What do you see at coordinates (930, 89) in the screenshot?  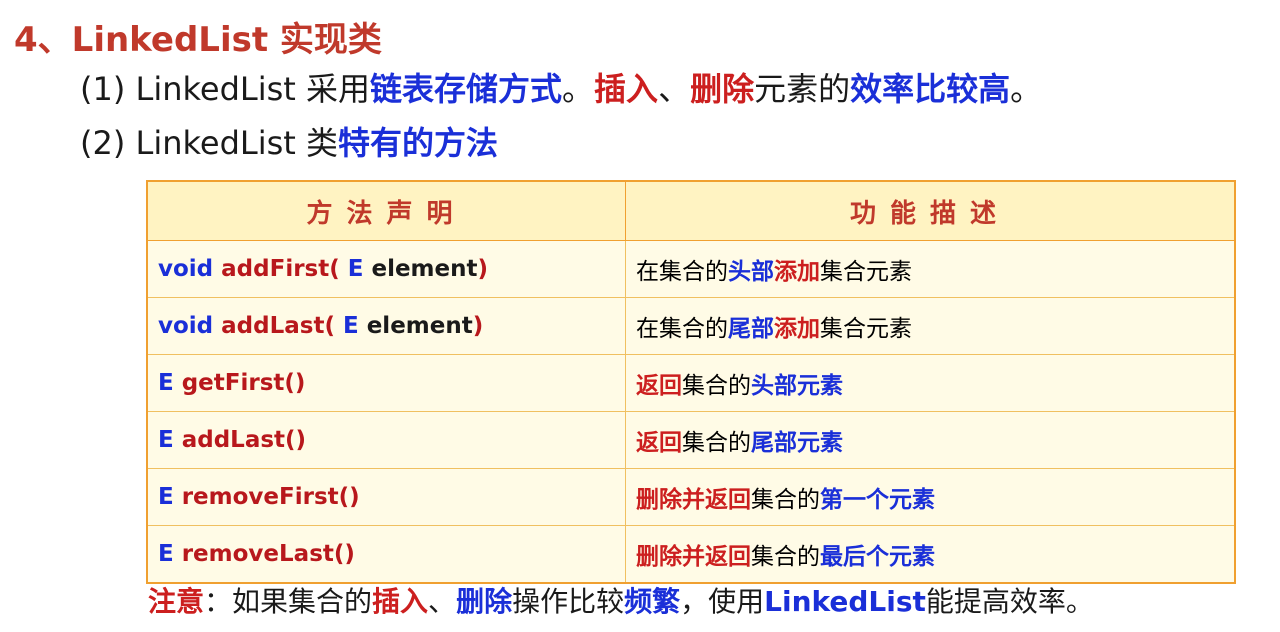 I see `point1-efficiency: 效率比较高` at bounding box center [930, 89].